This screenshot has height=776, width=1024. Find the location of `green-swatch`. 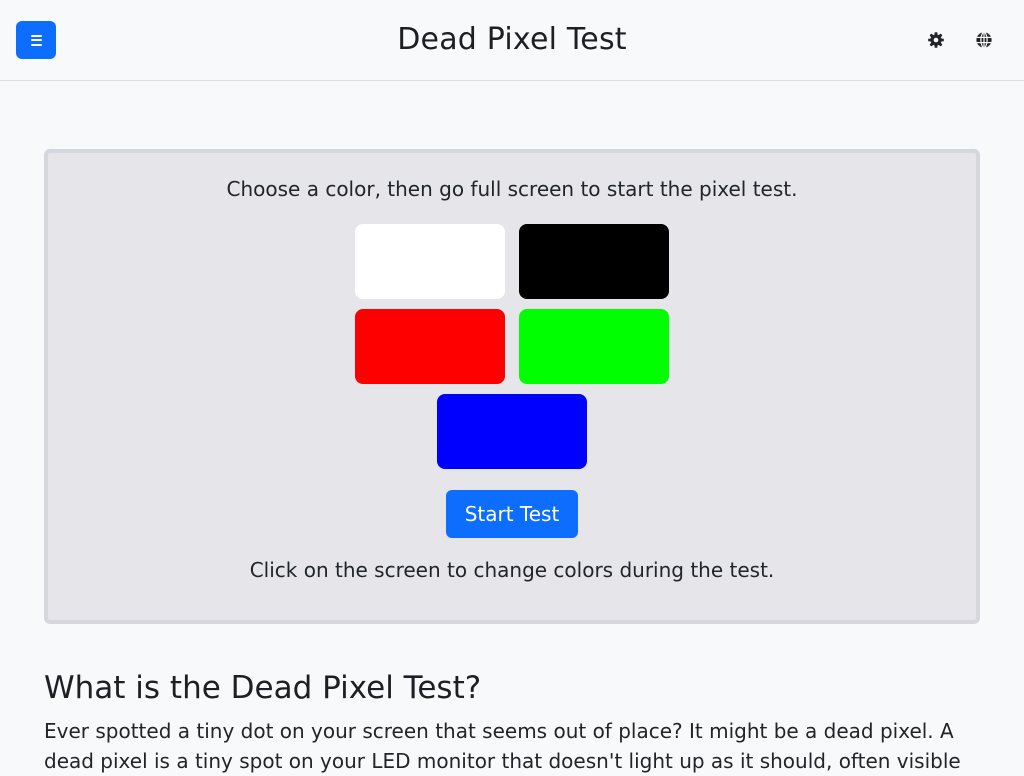

green-swatch is located at coordinates (594, 346).